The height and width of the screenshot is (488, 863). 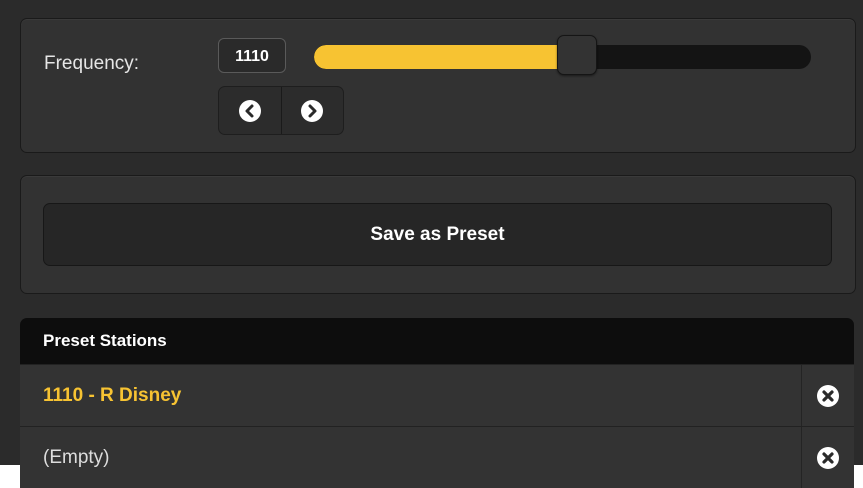 I want to click on frequency-step-buttons, so click(x=281, y=110).